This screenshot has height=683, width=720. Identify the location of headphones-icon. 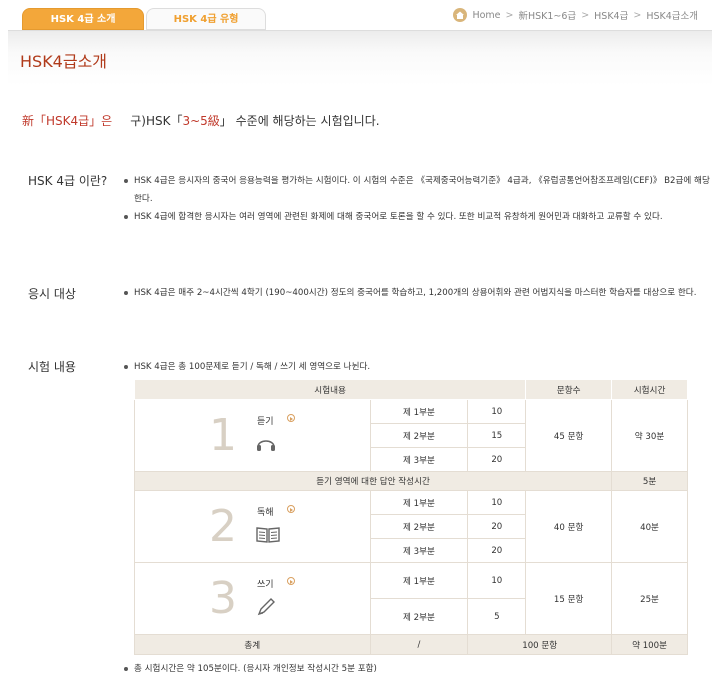
(266, 445).